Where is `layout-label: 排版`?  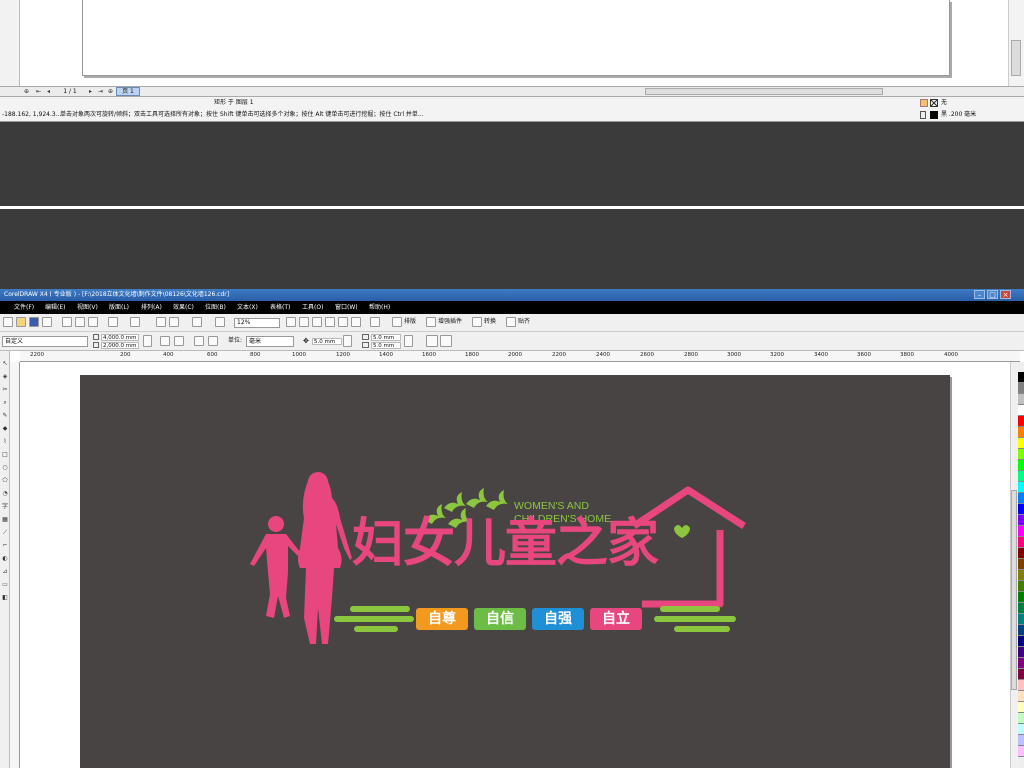 layout-label: 排版 is located at coordinates (410, 322).